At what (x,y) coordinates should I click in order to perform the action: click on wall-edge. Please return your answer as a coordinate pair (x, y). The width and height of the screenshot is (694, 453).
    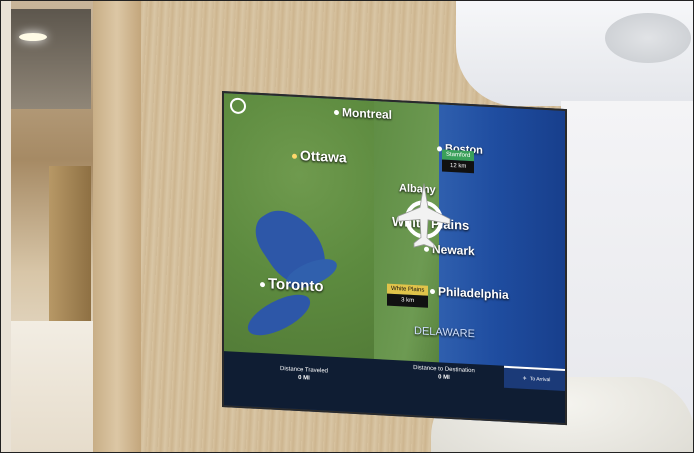
    Looking at the image, I should click on (117, 226).